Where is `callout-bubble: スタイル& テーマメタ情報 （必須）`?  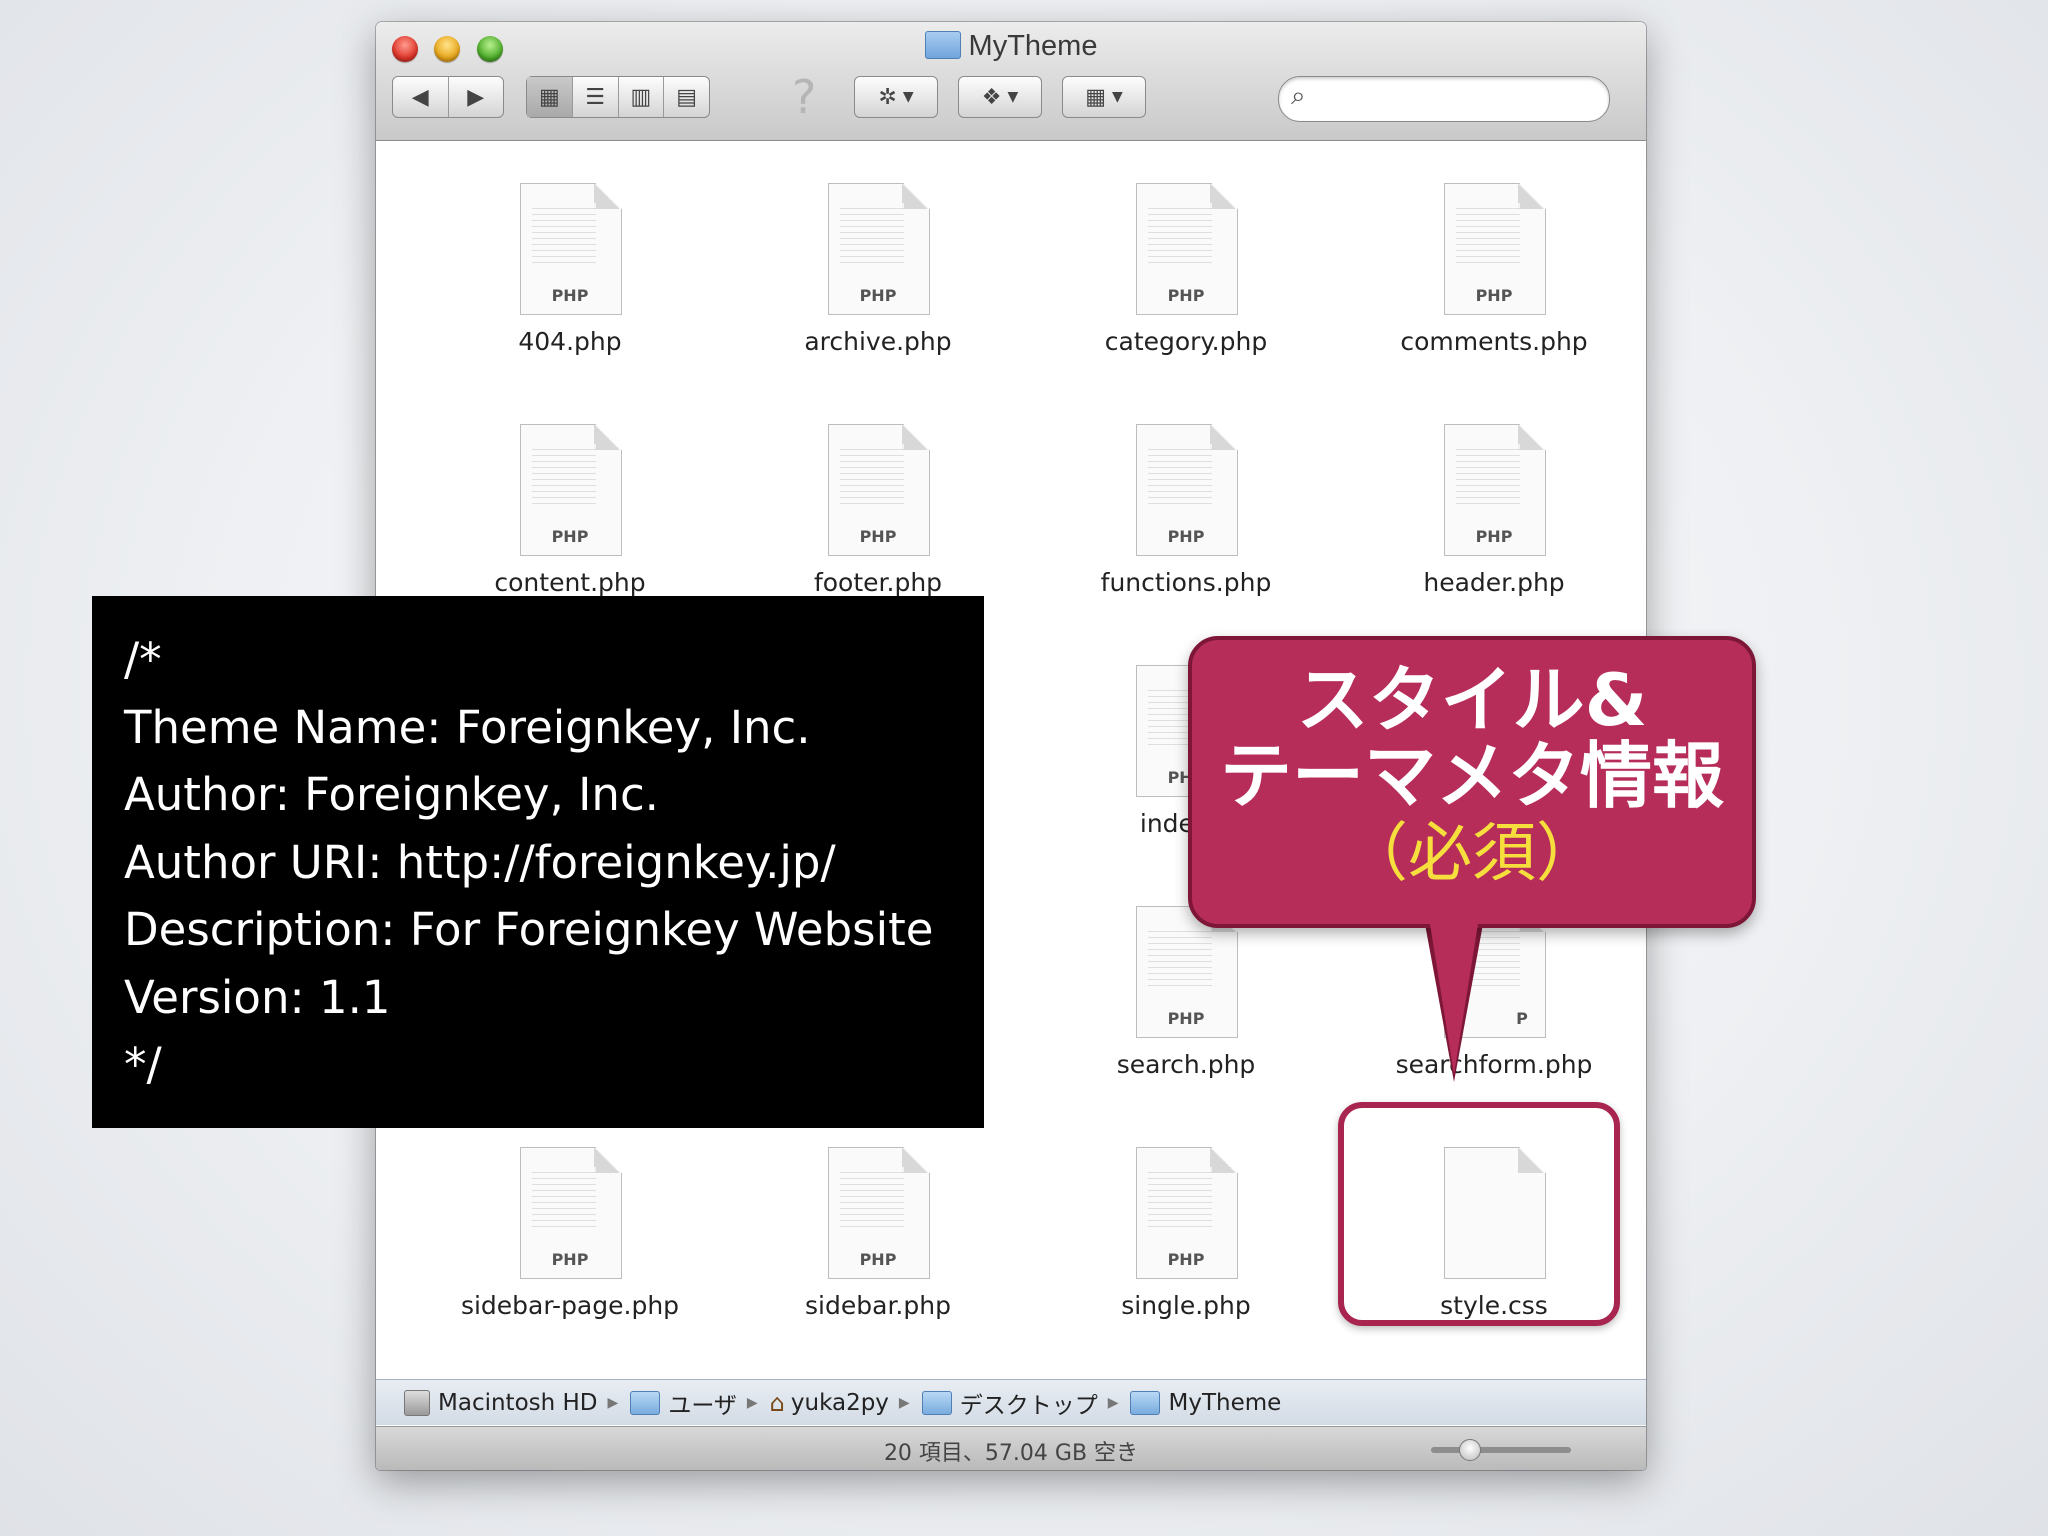 callout-bubble: スタイル& テーマメタ情報 （必須） is located at coordinates (1472, 782).